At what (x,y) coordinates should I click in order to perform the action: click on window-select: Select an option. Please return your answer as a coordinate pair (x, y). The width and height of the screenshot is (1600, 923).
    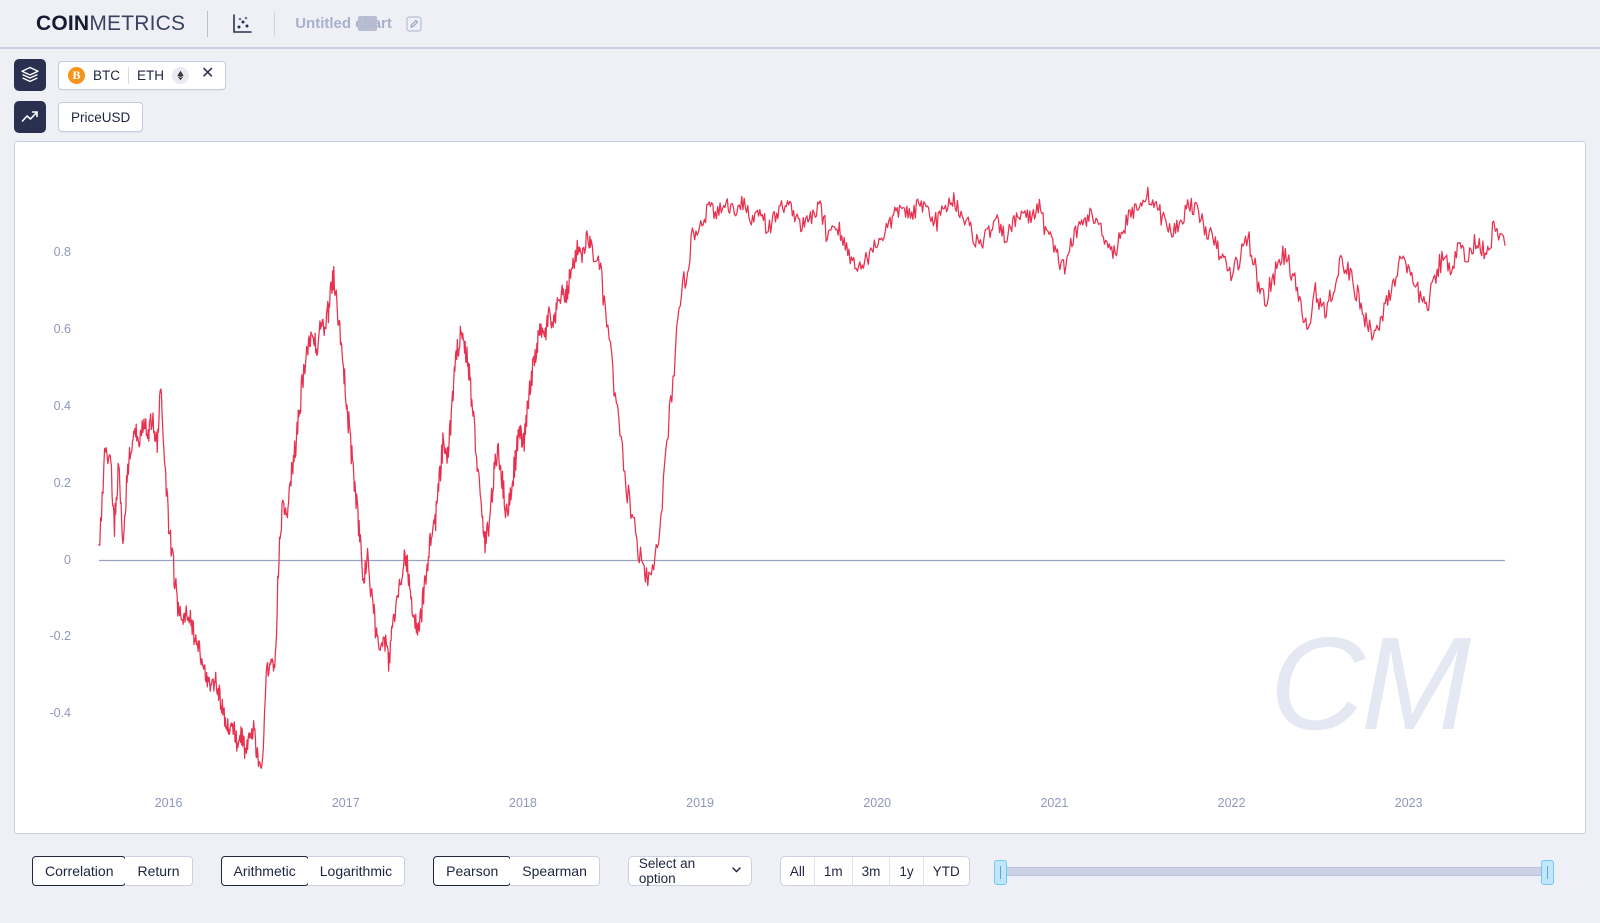
    Looking at the image, I should click on (689, 871).